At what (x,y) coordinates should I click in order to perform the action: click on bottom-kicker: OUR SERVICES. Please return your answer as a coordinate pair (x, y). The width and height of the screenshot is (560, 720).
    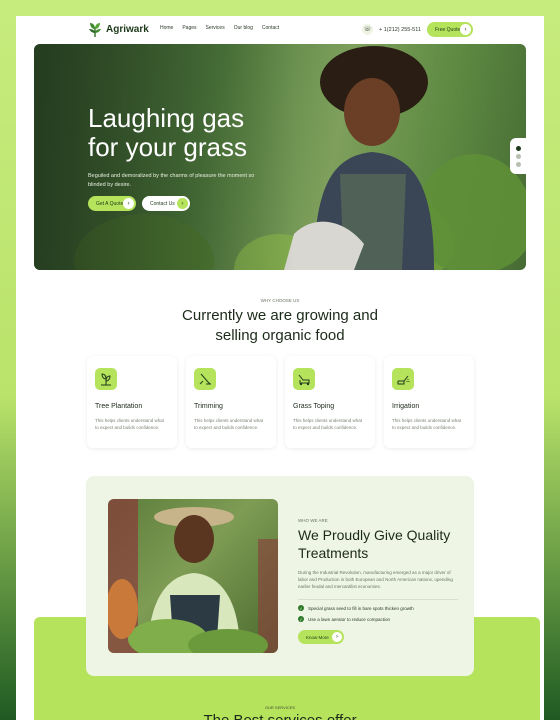
    Looking at the image, I should click on (280, 707).